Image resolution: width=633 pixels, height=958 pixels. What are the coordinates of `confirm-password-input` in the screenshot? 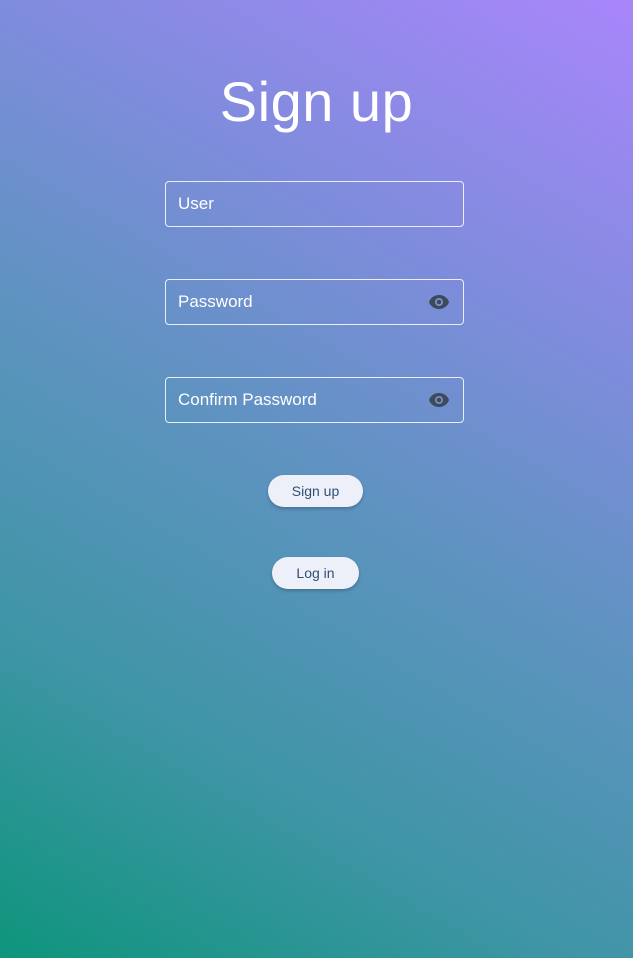 It's located at (302, 400).